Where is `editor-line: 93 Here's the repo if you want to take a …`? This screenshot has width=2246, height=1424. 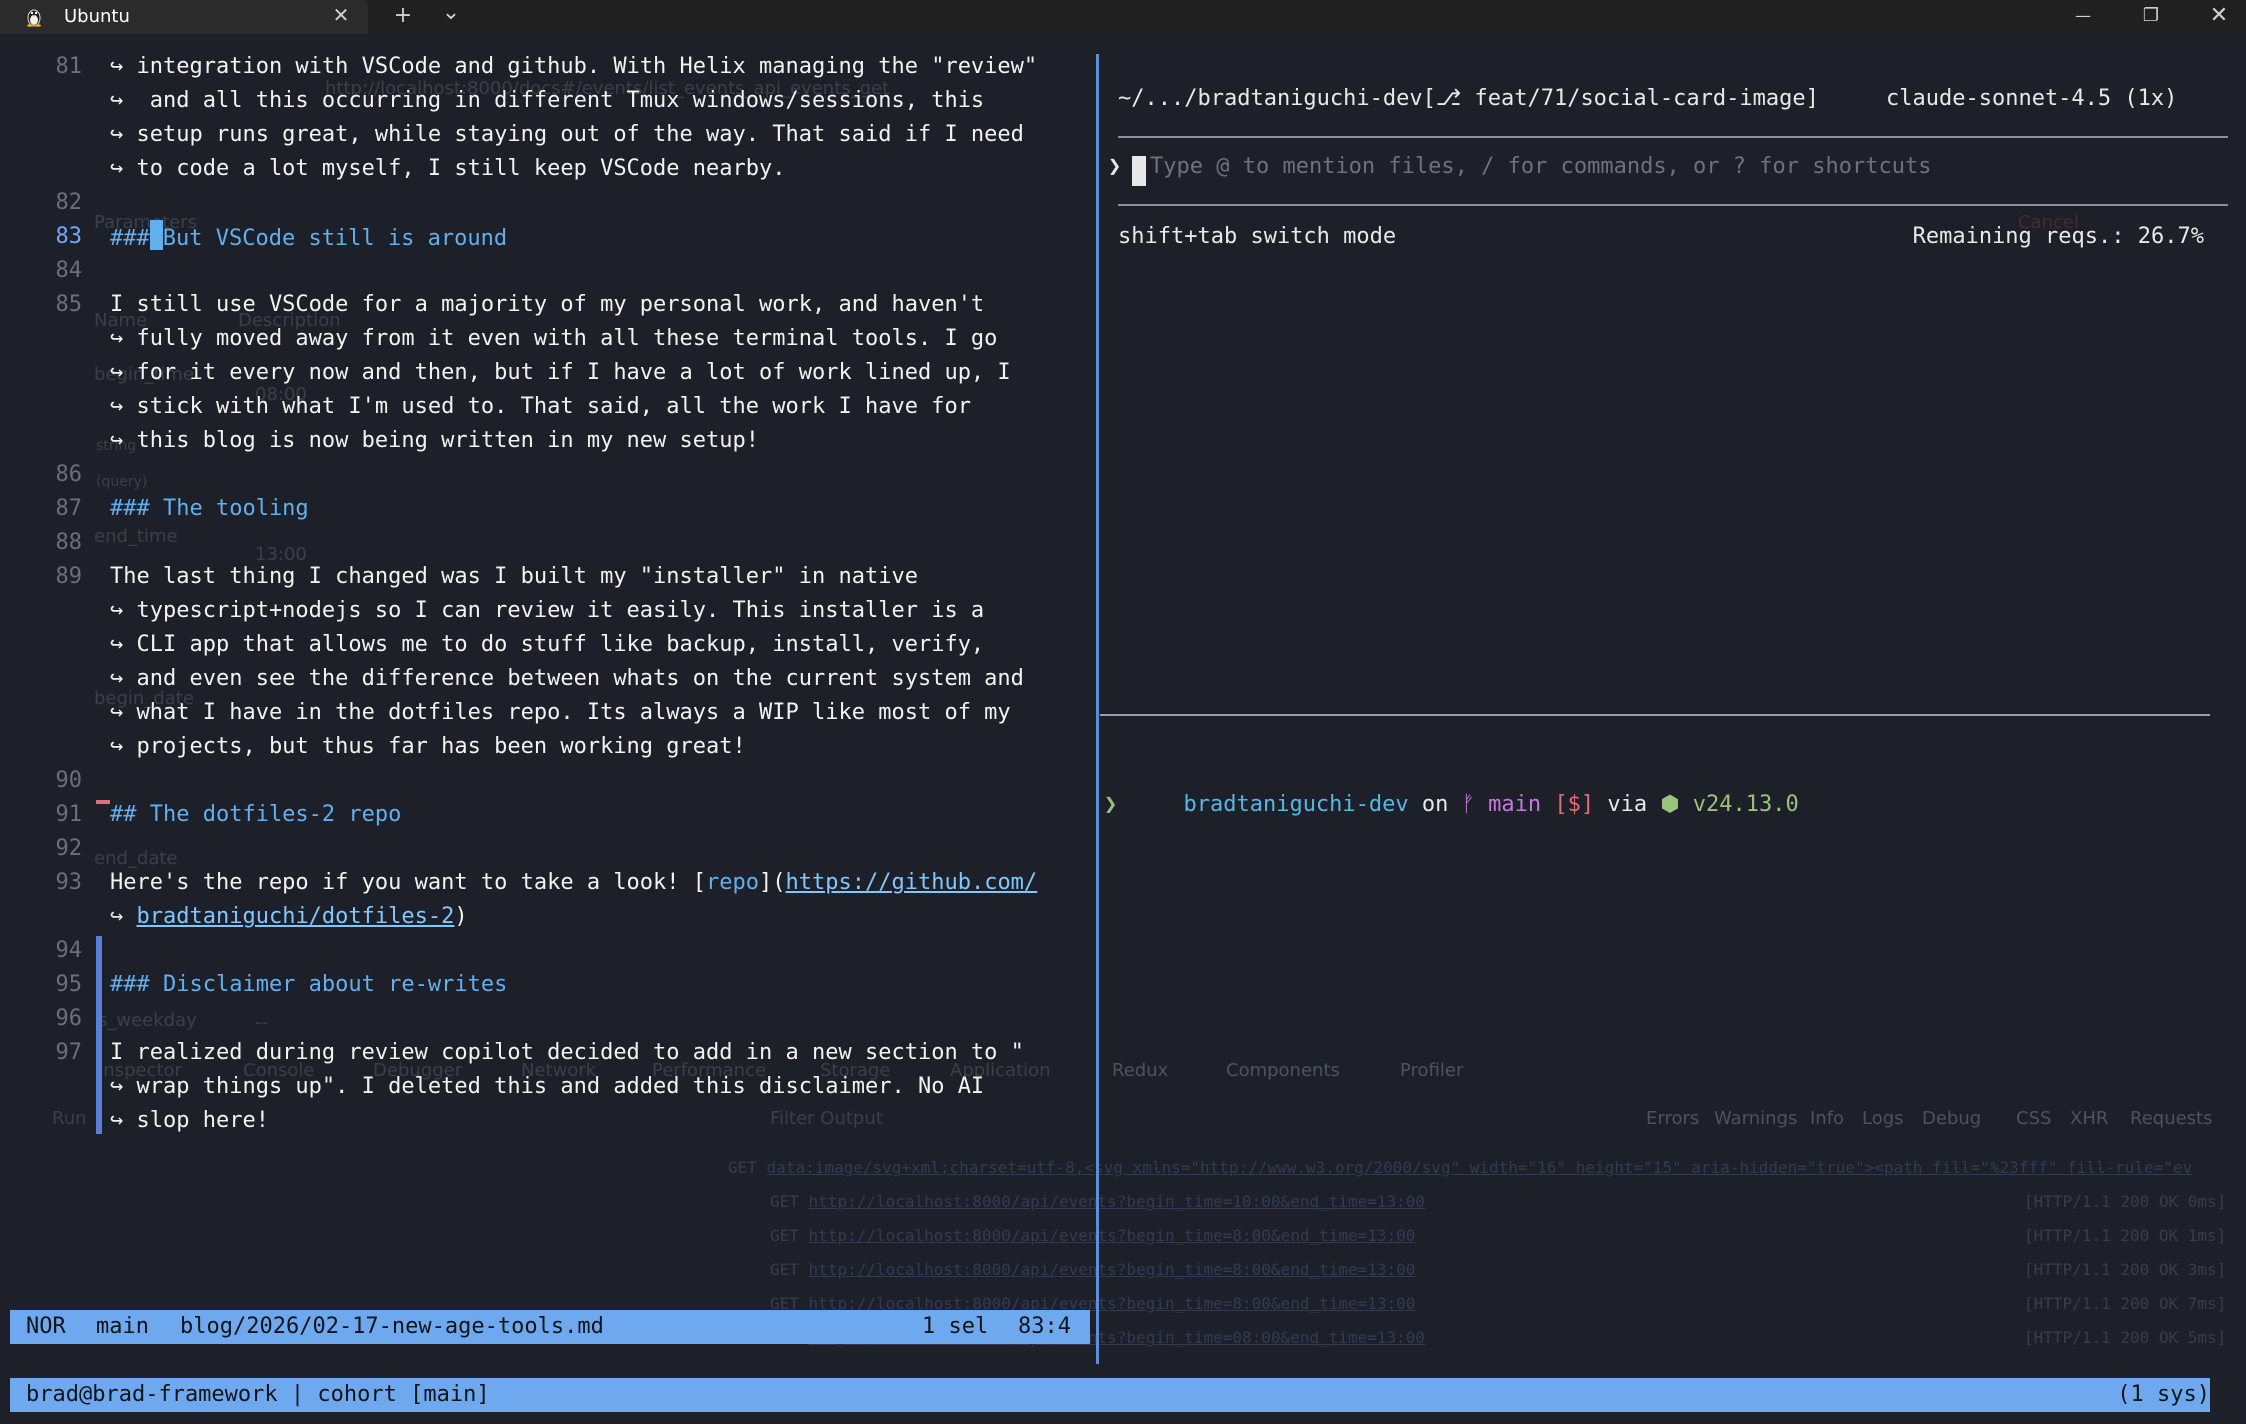 editor-line: 93 Here's the repo if you want to take a … is located at coordinates (548, 883).